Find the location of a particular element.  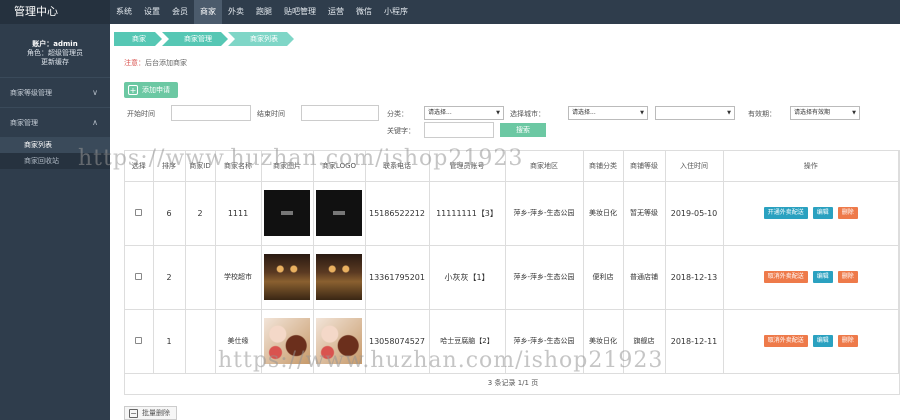

admin-cell: 小灰灰【1】 is located at coordinates (467, 277).